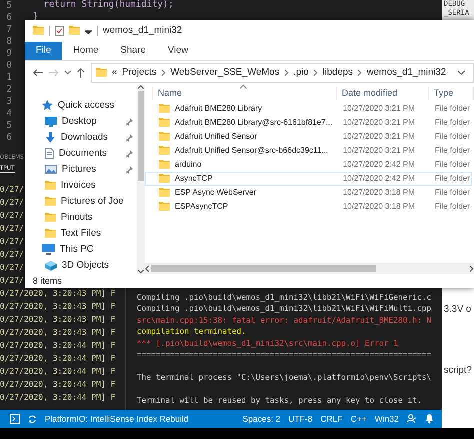 The image size is (474, 439). What do you see at coordinates (331, 419) in the screenshot?
I see `status-item: CRLF` at bounding box center [331, 419].